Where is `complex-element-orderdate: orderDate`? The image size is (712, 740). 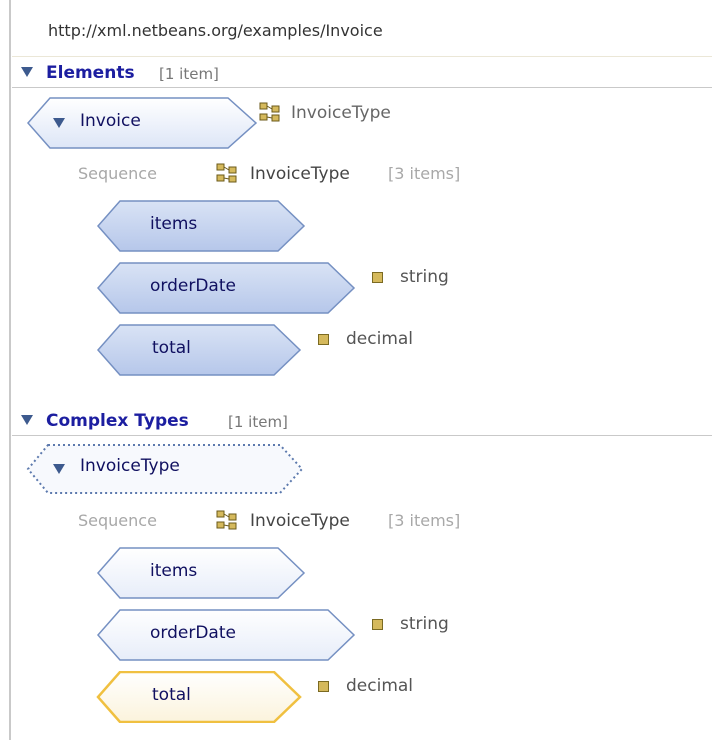 complex-element-orderdate: orderDate is located at coordinates (226, 635).